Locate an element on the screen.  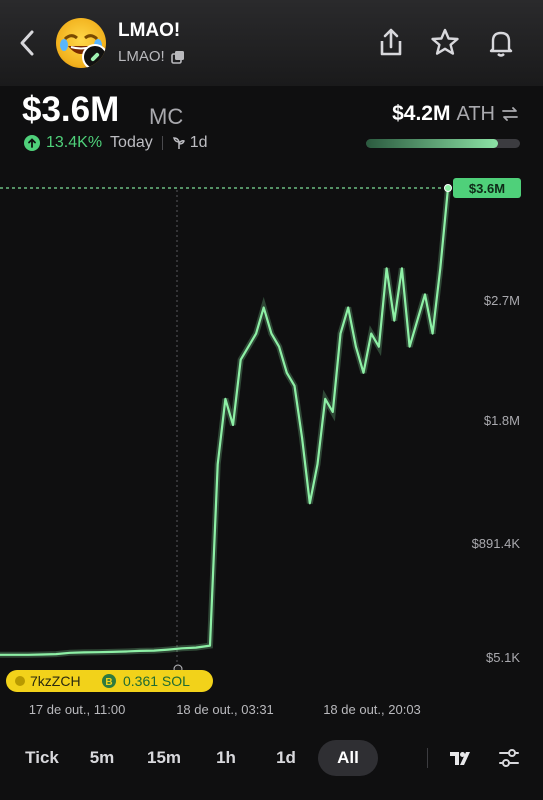
verified-pill-icon is located at coordinates (94, 56).